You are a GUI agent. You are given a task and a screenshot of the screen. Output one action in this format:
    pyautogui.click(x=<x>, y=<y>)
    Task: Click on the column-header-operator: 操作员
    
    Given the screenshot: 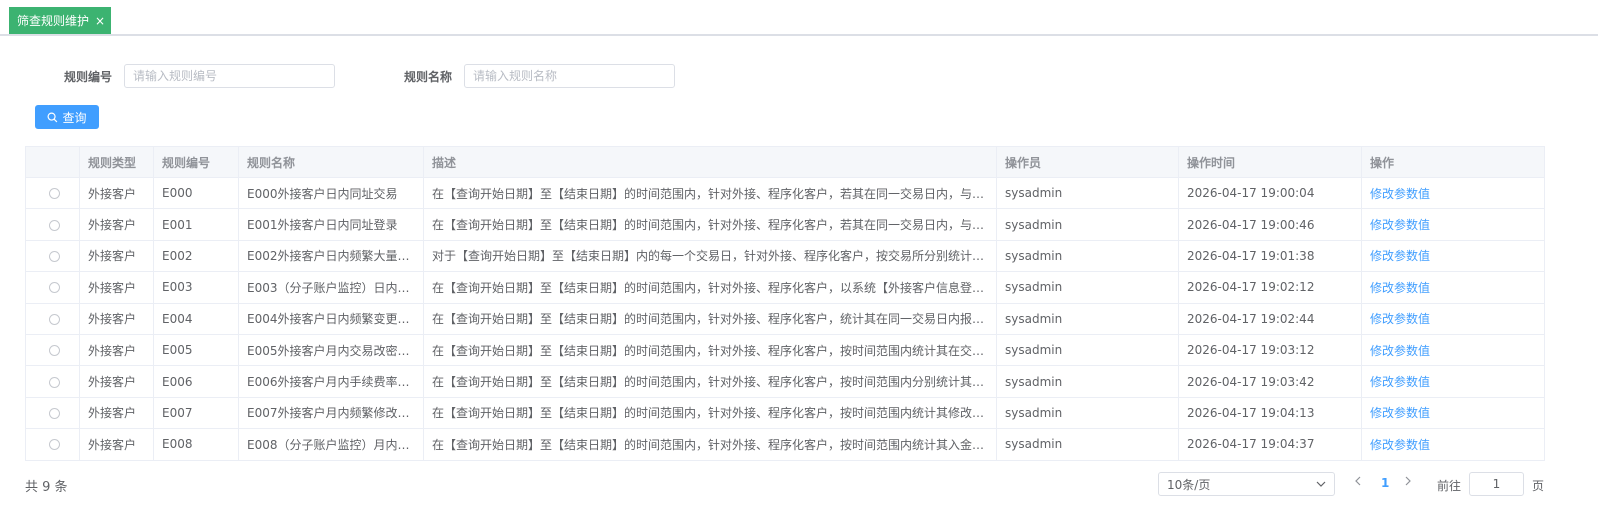 What is the action you would take?
    pyautogui.click(x=1087, y=162)
    